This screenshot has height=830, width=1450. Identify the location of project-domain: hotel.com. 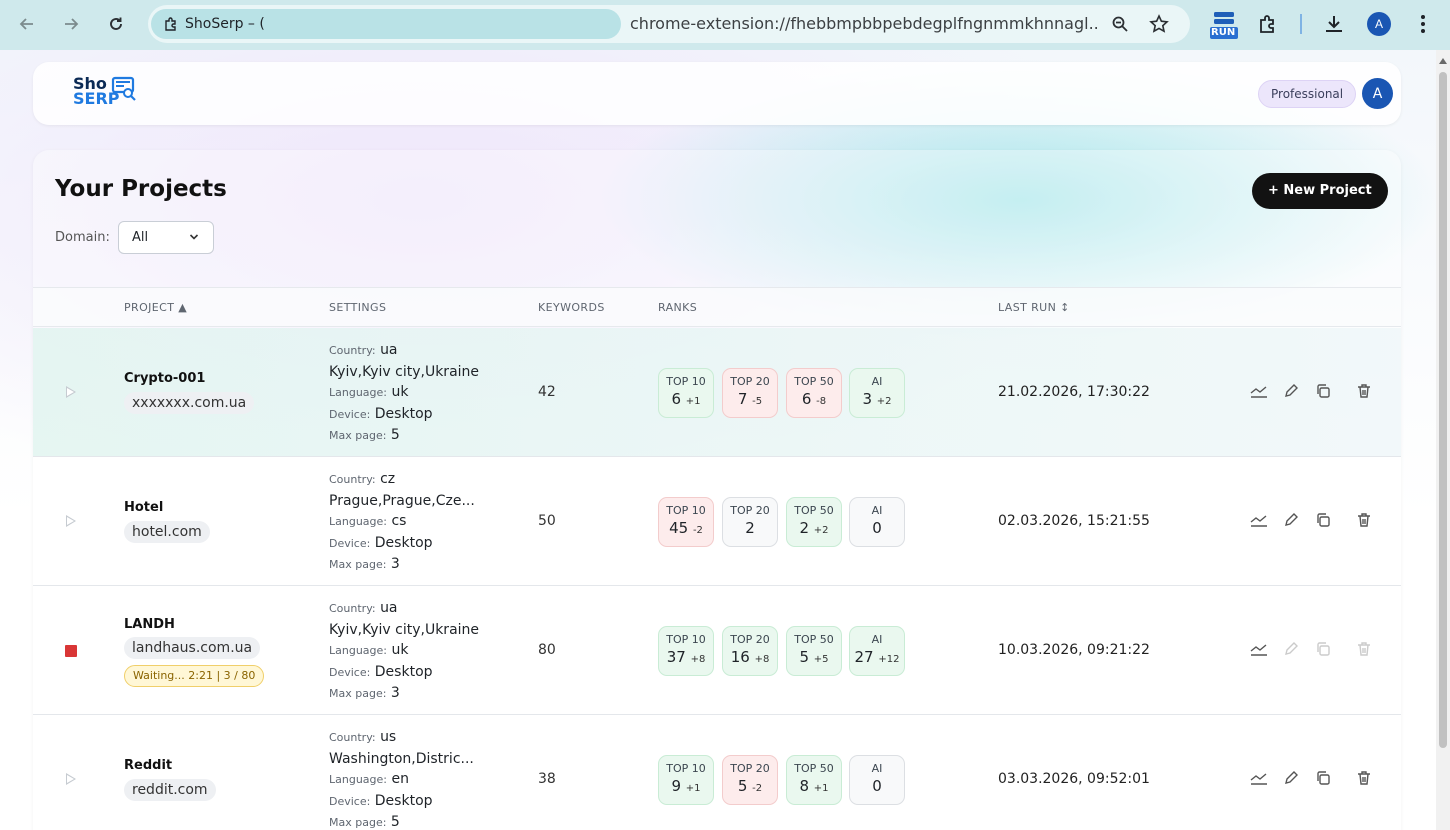
(167, 532).